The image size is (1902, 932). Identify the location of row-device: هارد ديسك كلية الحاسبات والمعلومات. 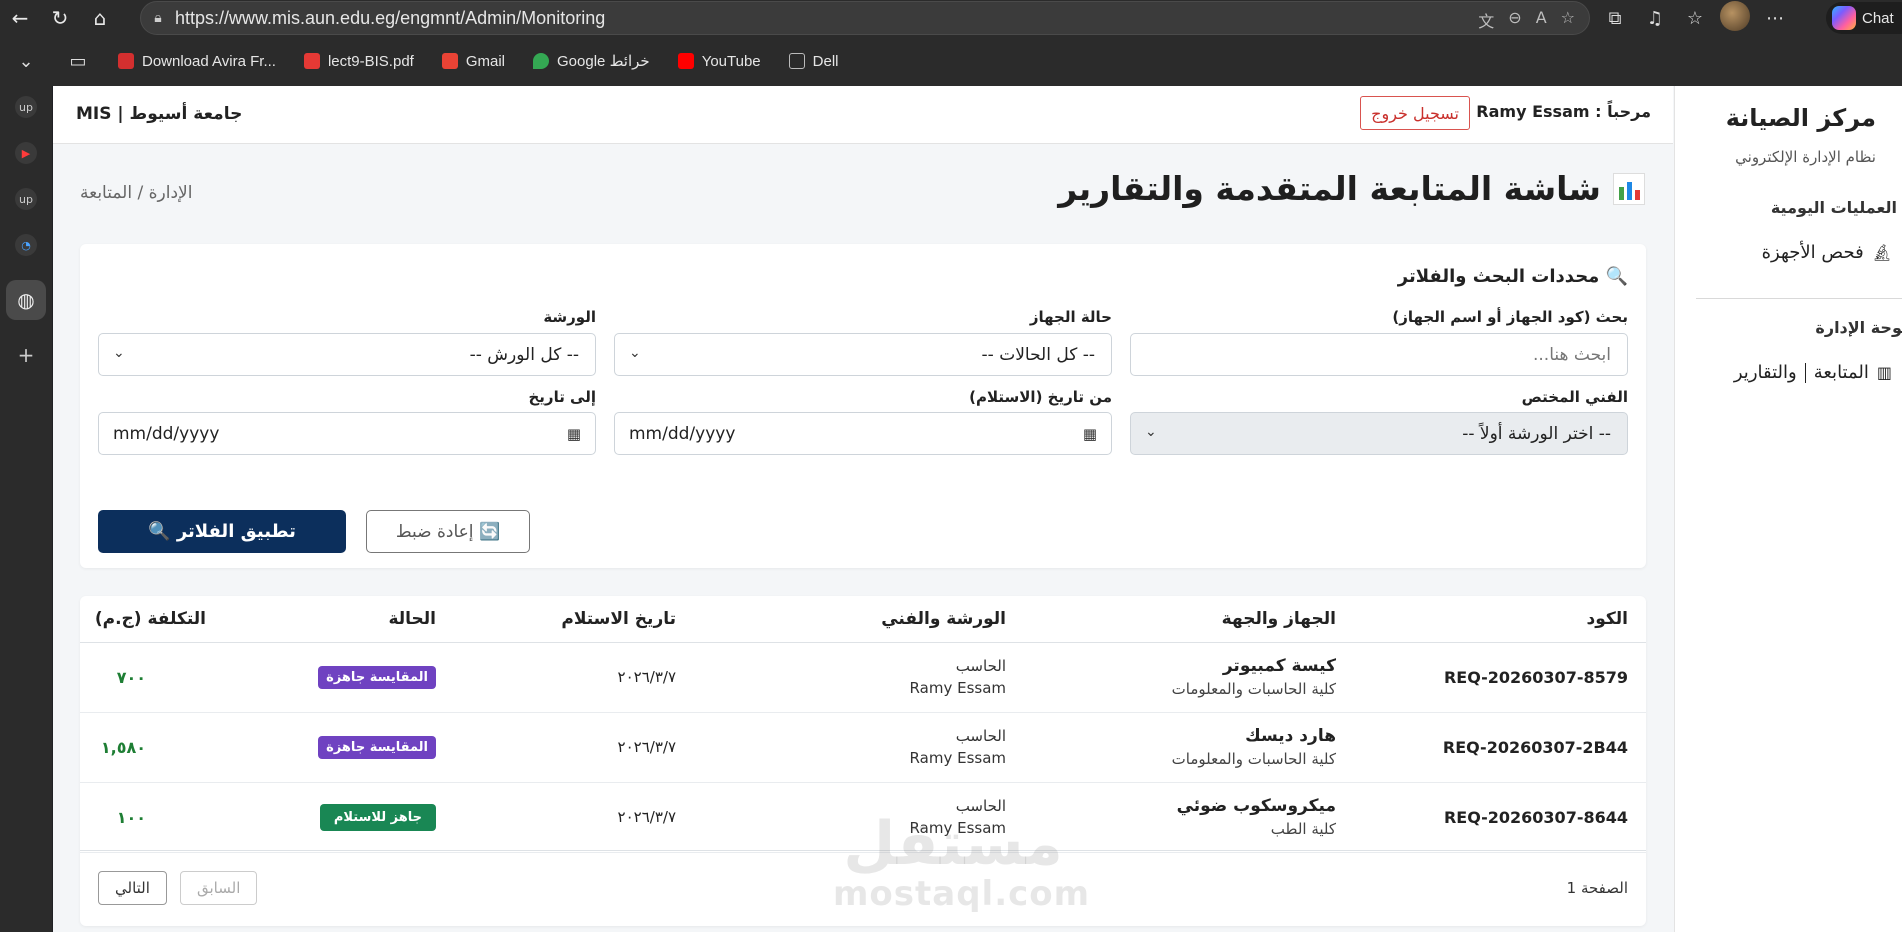
(1181, 747).